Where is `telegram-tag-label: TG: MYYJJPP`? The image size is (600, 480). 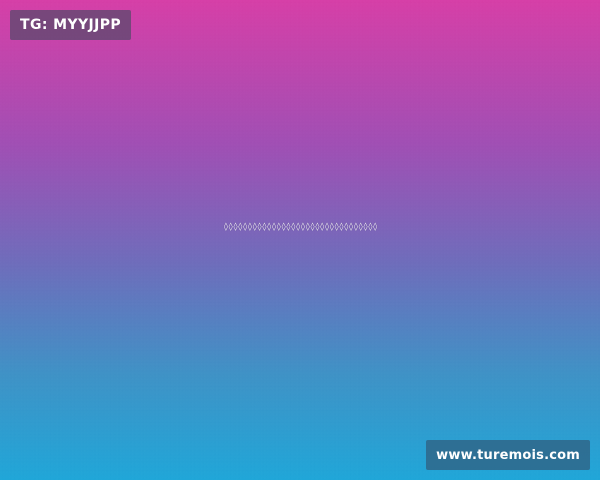
telegram-tag-label: TG: MYYJJPP is located at coordinates (71, 25).